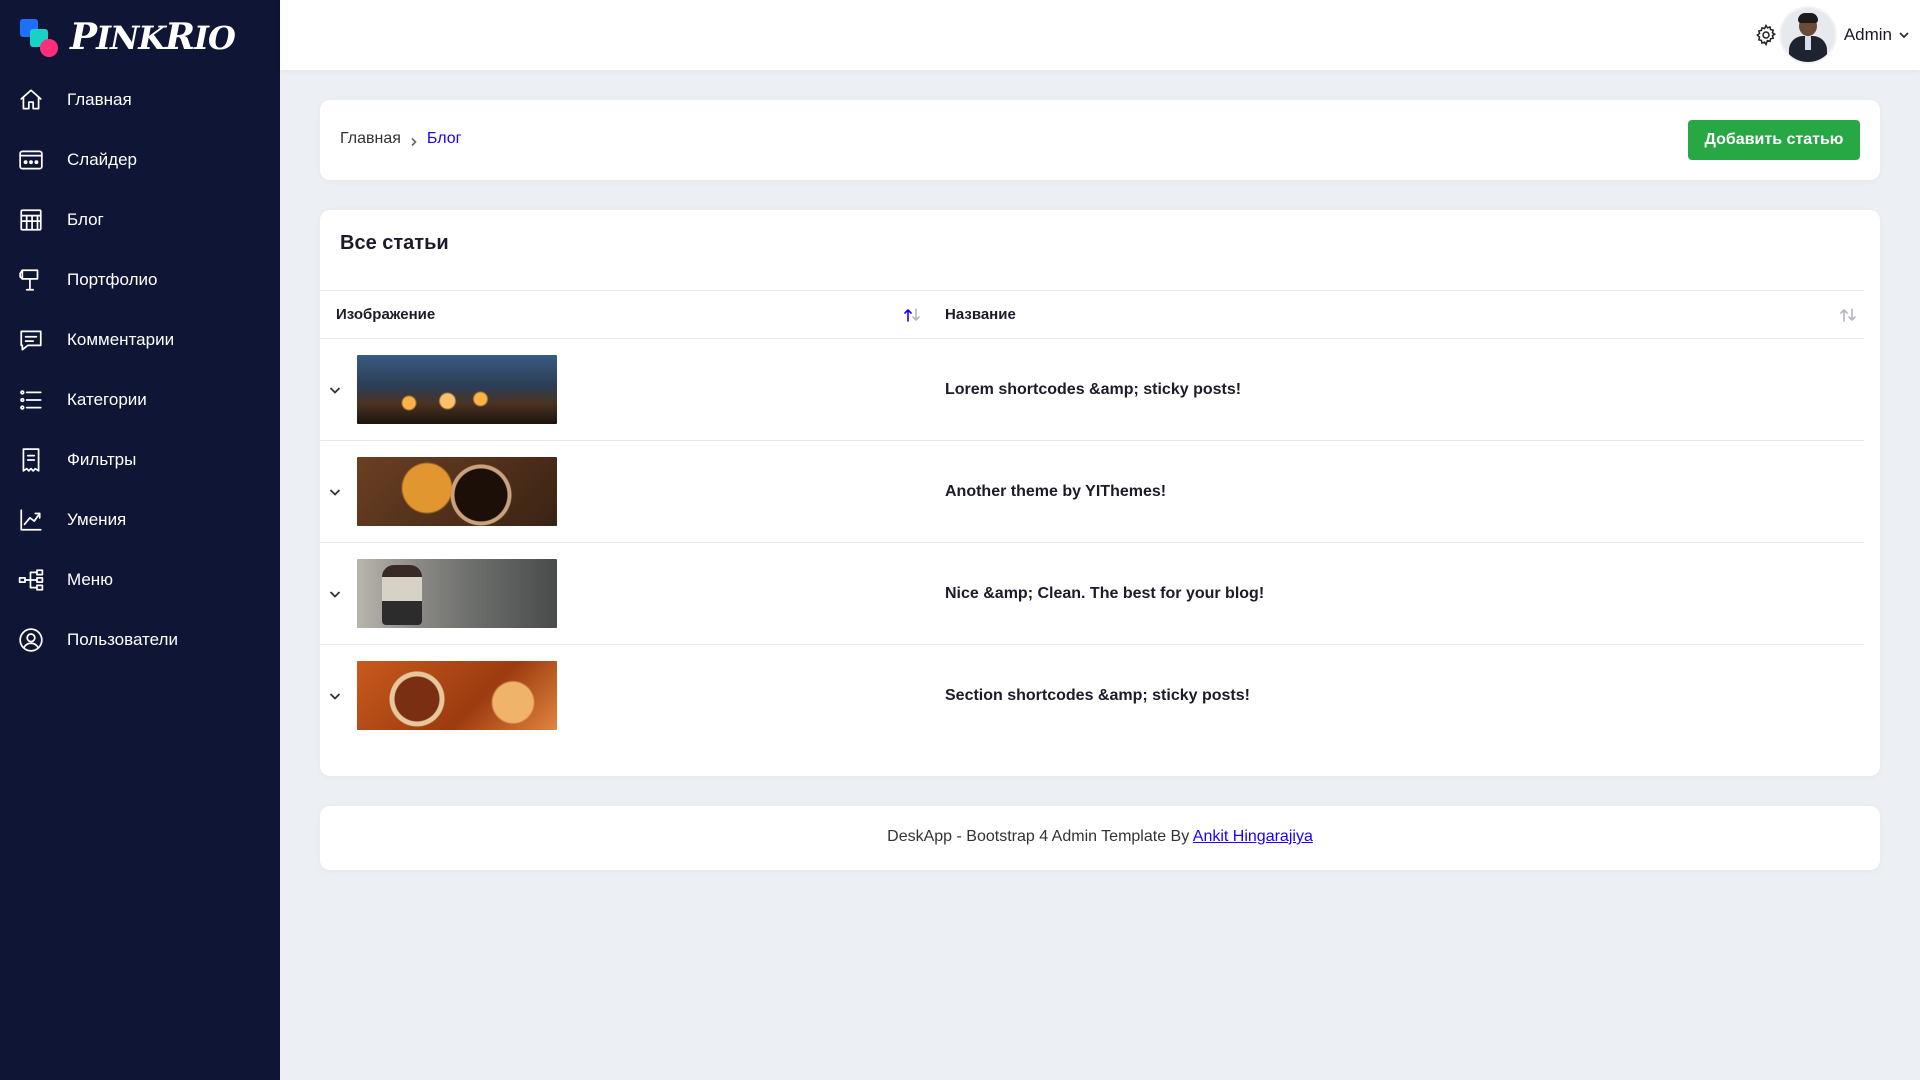 This screenshot has height=1080, width=1920. I want to click on comments-icon, so click(31, 340).